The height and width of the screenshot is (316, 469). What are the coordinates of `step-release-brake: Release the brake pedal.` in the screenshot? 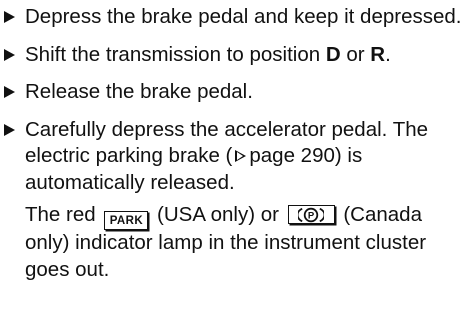 It's located at (233, 92).